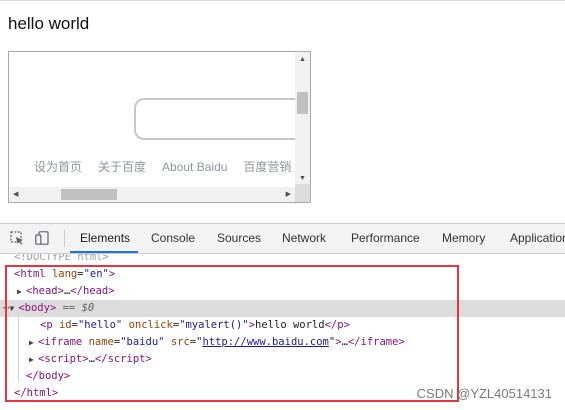  What do you see at coordinates (42, 238) in the screenshot?
I see `device-toolbar-icon` at bounding box center [42, 238].